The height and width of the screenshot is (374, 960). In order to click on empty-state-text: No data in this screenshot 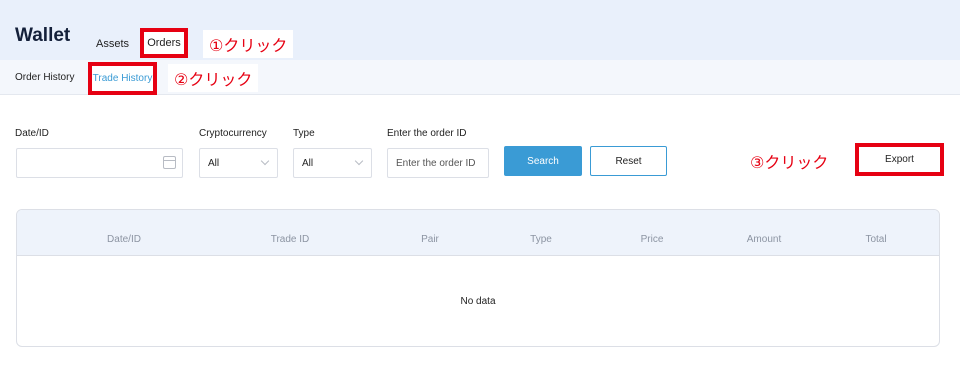, I will do `click(478, 301)`.